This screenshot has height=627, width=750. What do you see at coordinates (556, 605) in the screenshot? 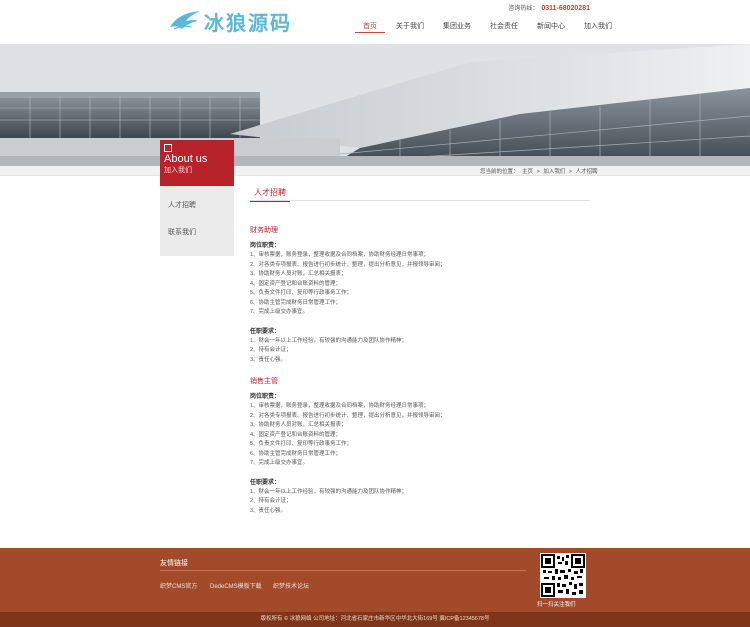
I see `qr-caption: 扫一扫关注我们` at bounding box center [556, 605].